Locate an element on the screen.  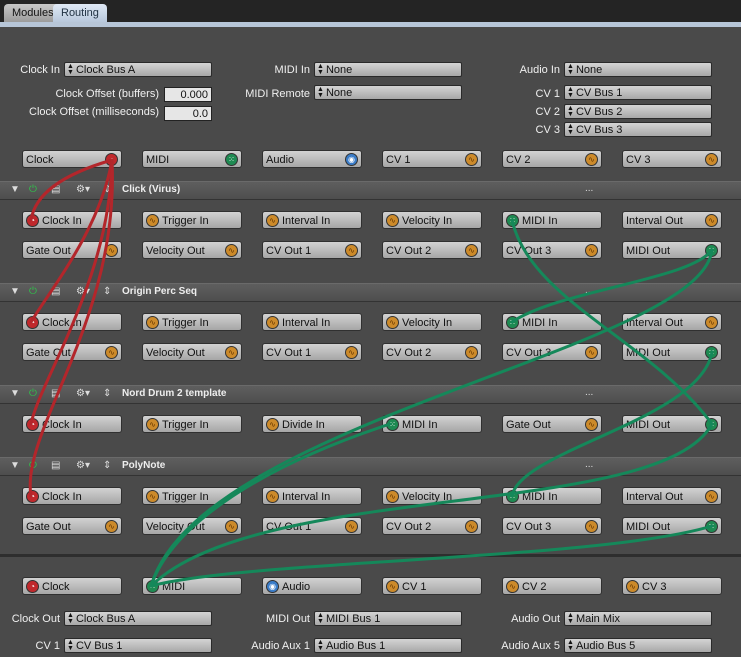
clock-offset-buffers-field: 0.000 is located at coordinates (188, 94).